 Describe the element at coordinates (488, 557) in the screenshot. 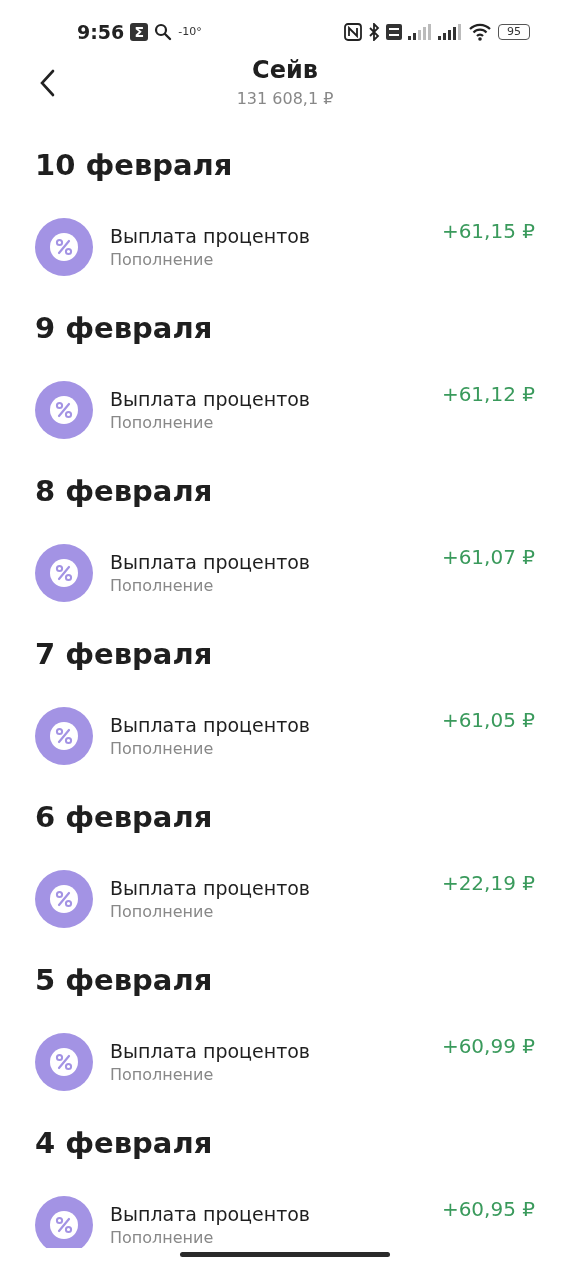

I see `transaction-amount: +61,07 ₽` at that location.